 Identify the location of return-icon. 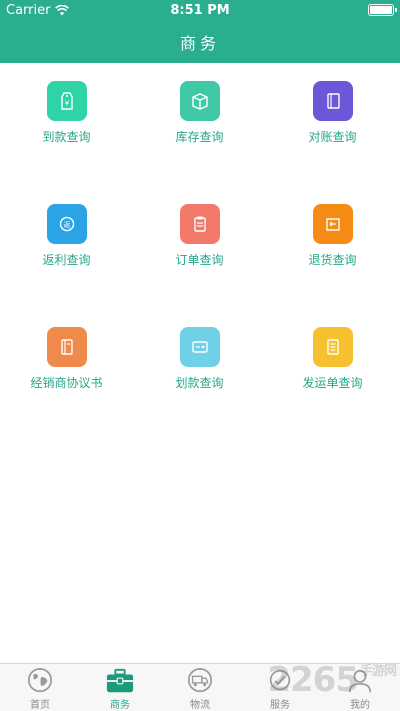
(332, 224).